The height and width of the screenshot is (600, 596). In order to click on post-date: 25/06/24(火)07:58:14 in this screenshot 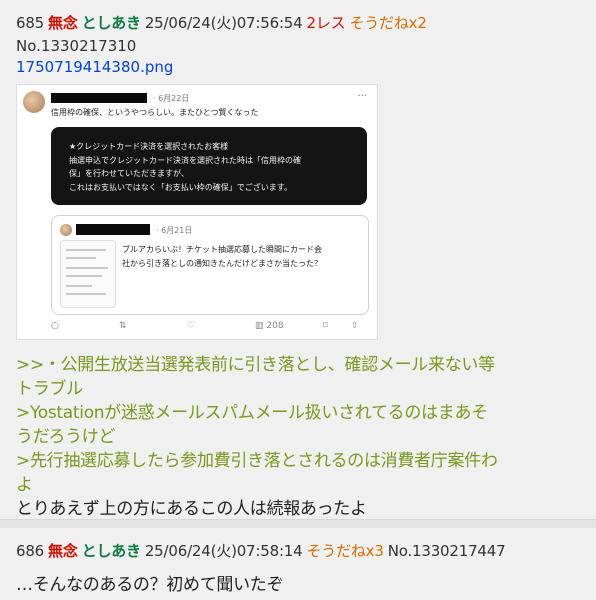, I will do `click(223, 551)`.